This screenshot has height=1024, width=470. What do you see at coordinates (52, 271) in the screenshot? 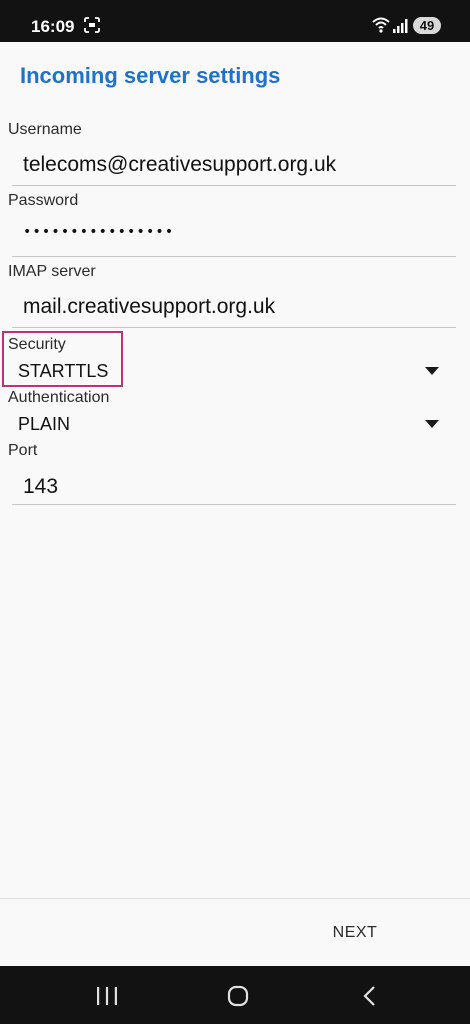
I see `imap-server-label: IMAP server` at bounding box center [52, 271].